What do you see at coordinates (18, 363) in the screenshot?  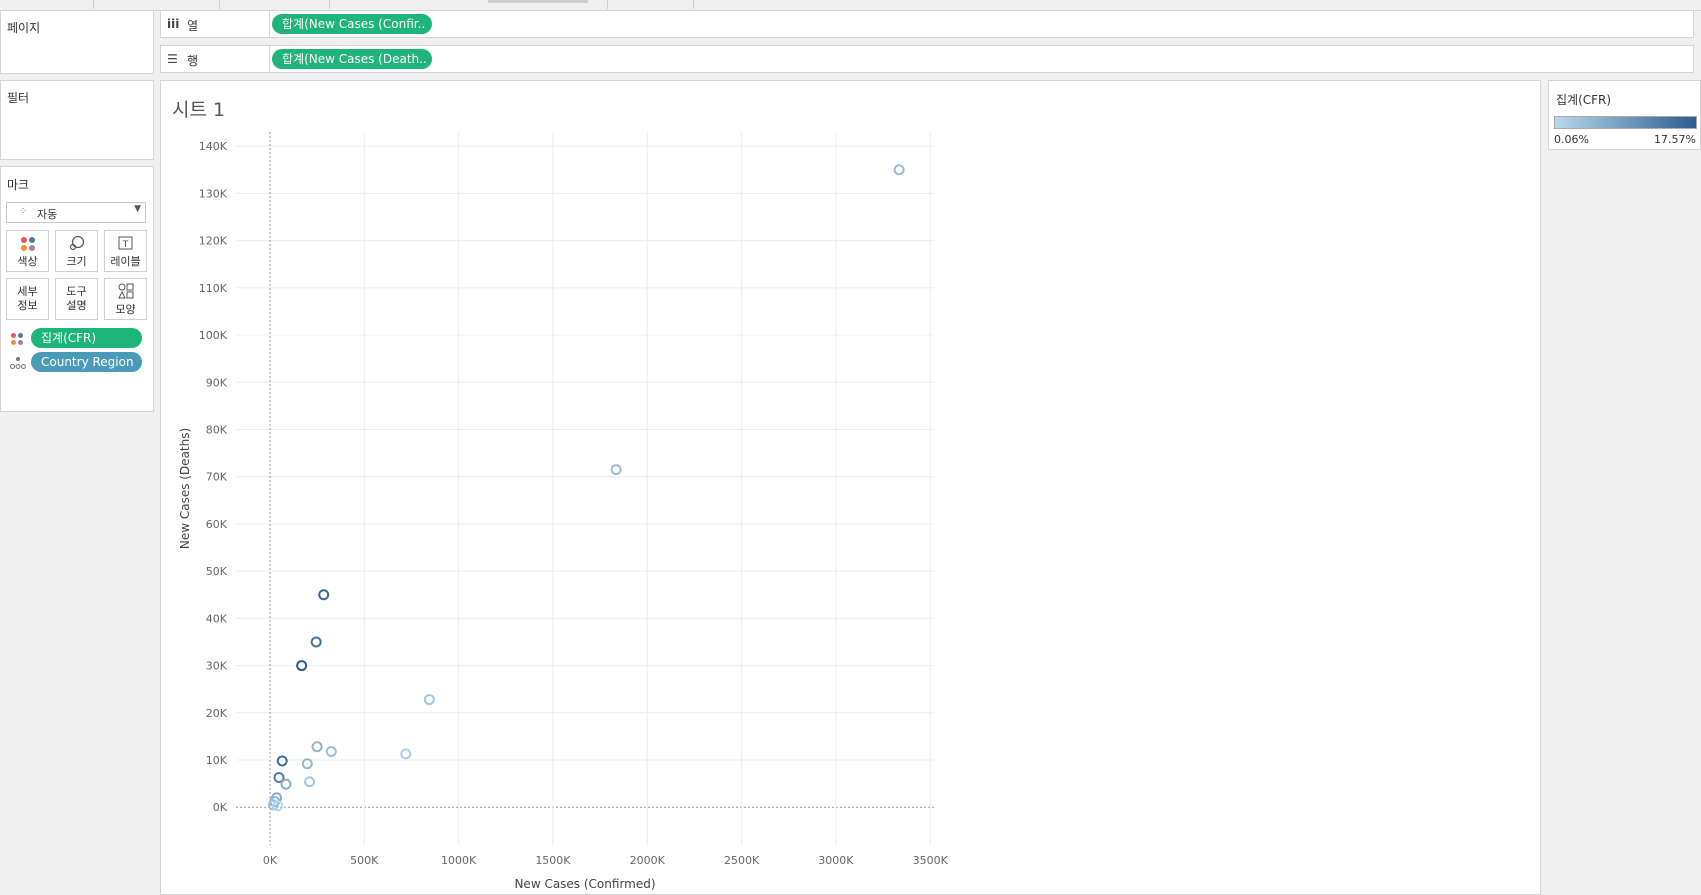 I see `detail-icon` at bounding box center [18, 363].